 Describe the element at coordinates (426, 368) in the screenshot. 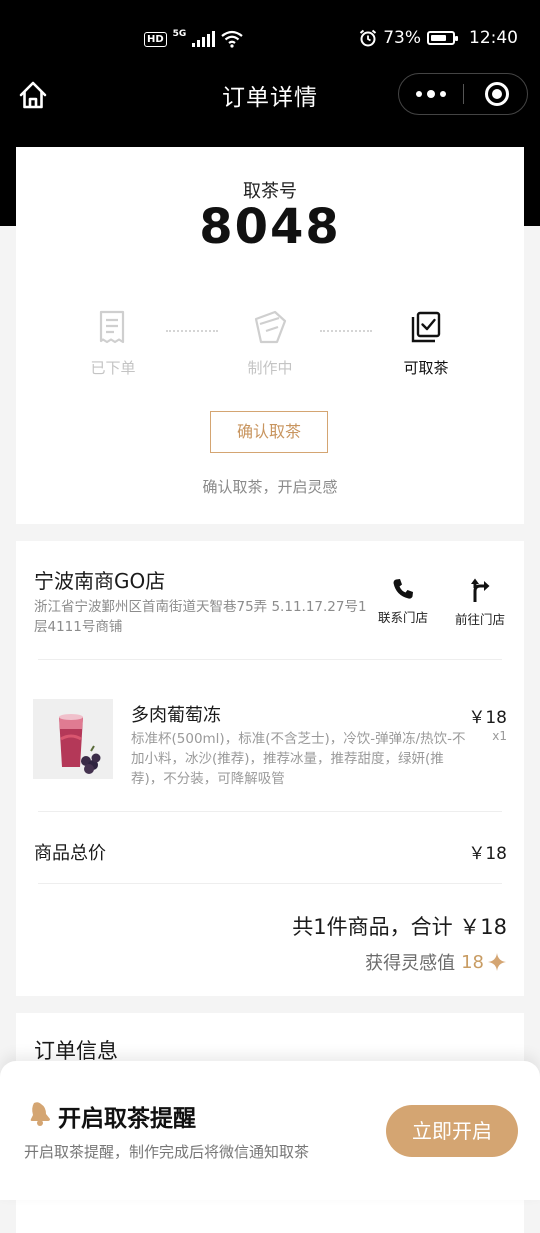

I see `step-label: 可取茶` at that location.